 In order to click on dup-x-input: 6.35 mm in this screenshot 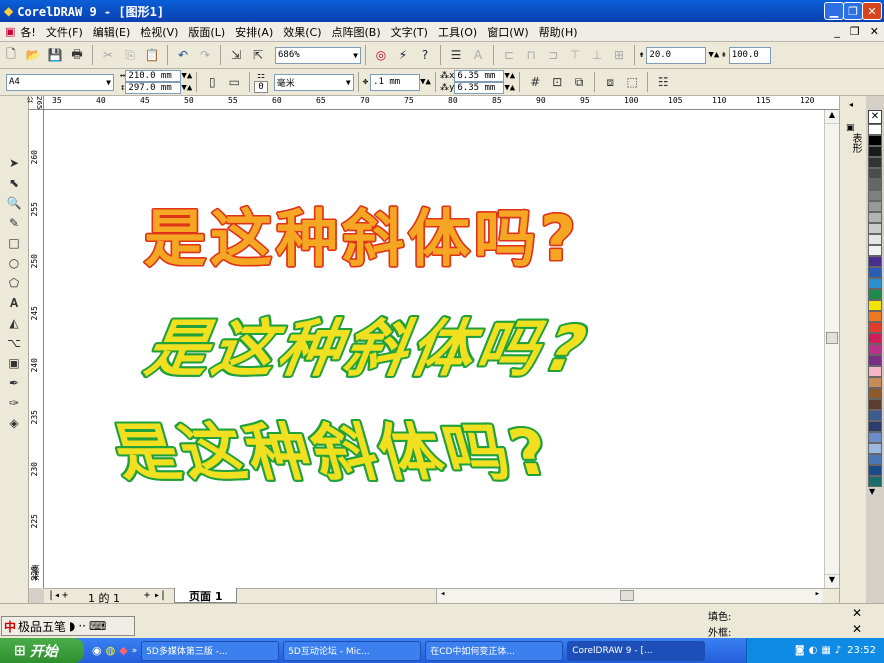, I will do `click(479, 76)`.